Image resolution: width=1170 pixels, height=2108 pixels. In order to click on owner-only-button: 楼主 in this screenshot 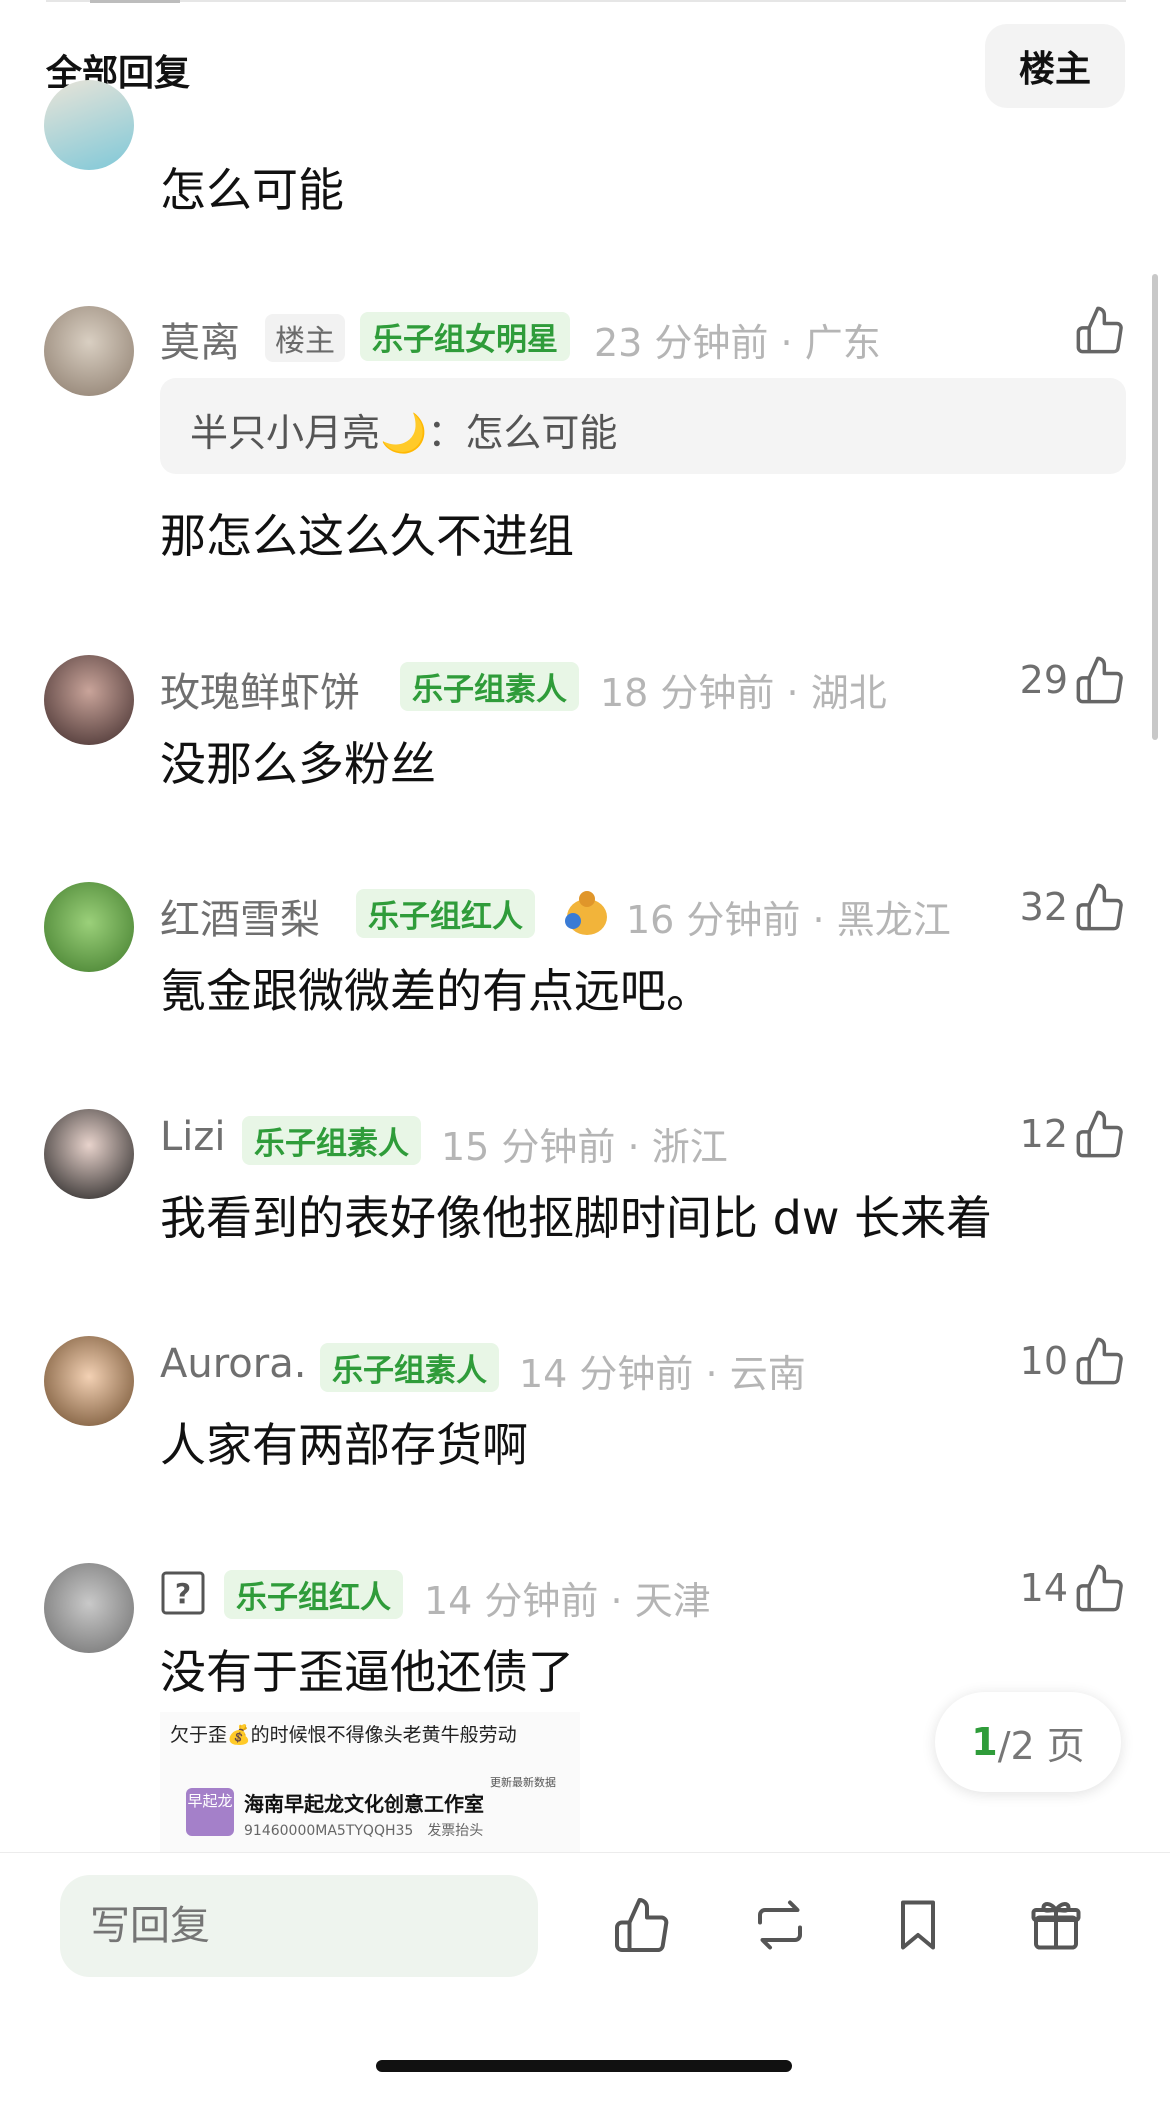, I will do `click(1055, 66)`.